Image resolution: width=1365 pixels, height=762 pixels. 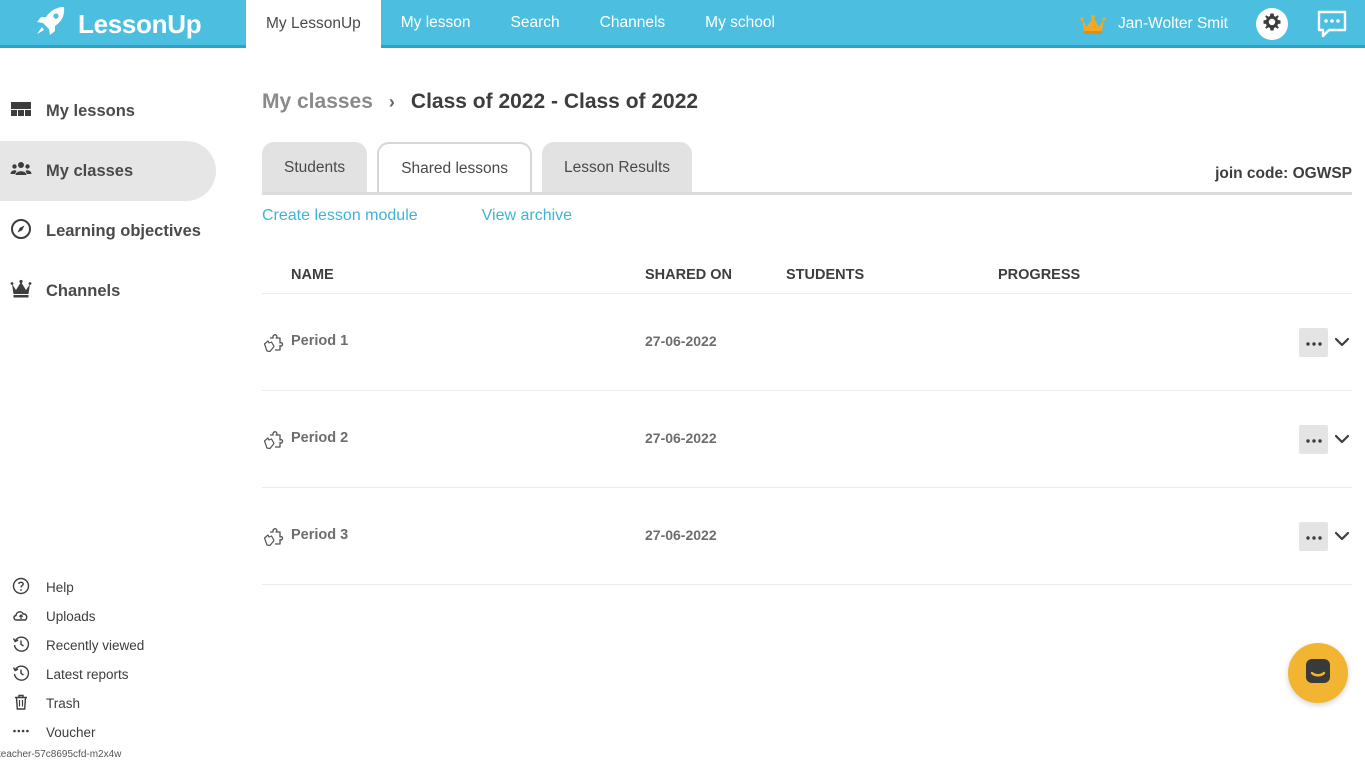 I want to click on sidebar-footer-uploads: Uploads, so click(x=48, y=616).